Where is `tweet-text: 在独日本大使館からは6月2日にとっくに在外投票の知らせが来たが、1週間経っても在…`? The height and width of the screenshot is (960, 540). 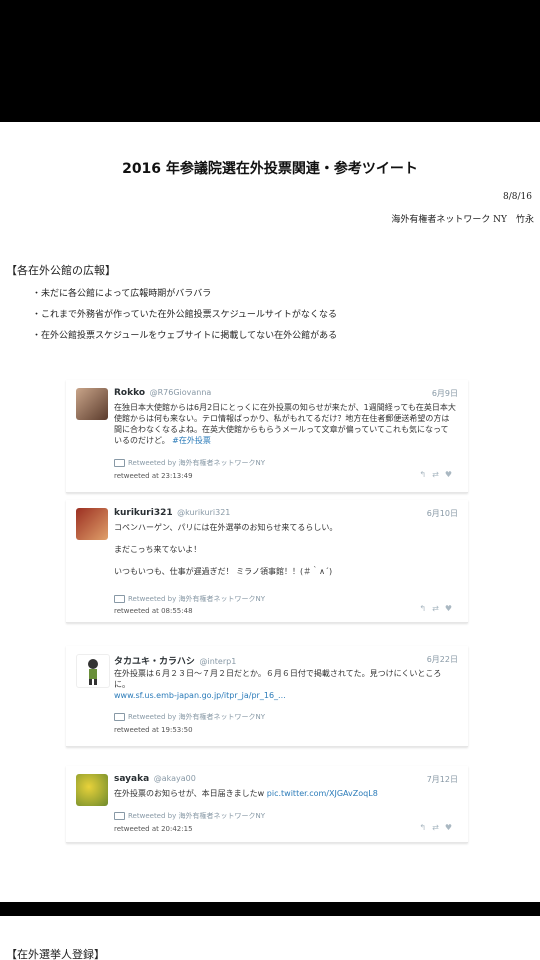
tweet-text: 在独日本大使館からは6月2日にとっくに在外投票の知らせが来たが、1週間経っても在… is located at coordinates (285, 424).